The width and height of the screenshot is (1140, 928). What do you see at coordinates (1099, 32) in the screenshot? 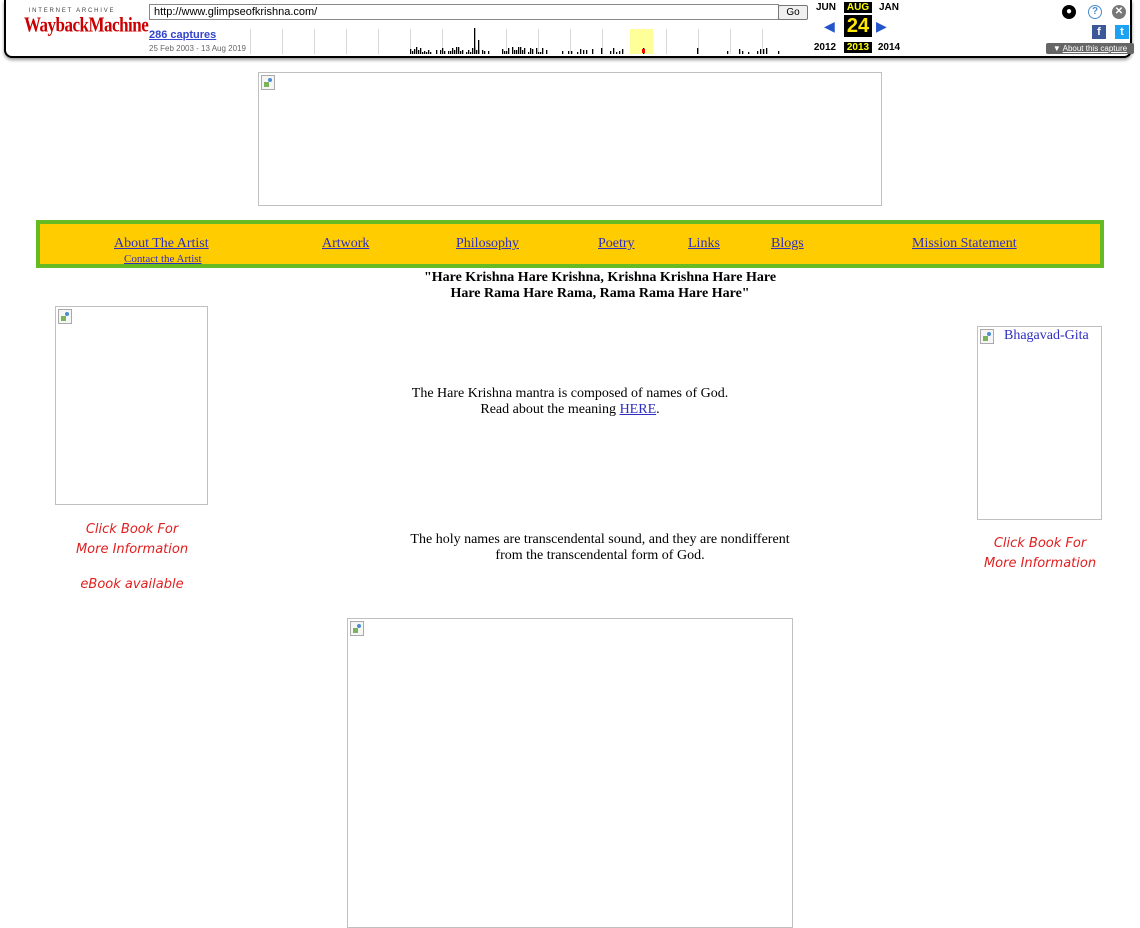
I see `facebook-icon: f` at bounding box center [1099, 32].